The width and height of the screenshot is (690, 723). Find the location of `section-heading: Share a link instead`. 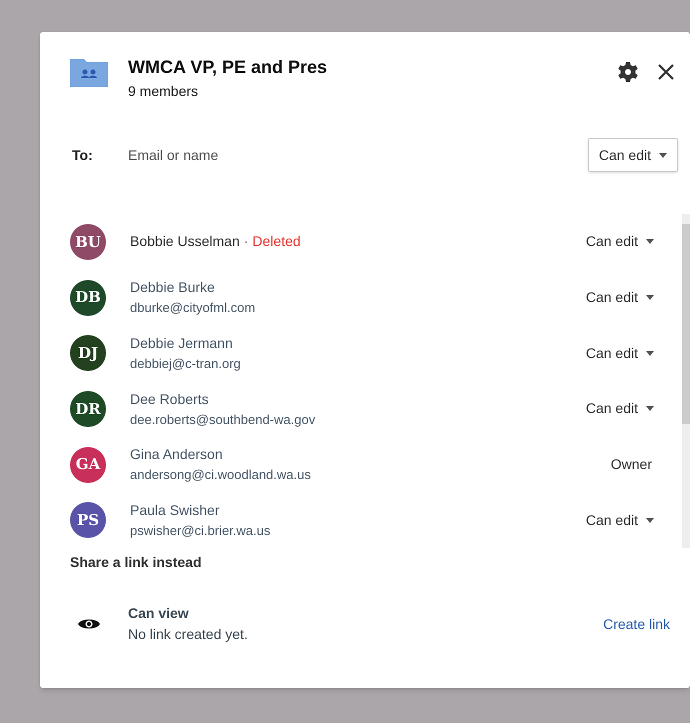

section-heading: Share a link instead is located at coordinates (135, 562).